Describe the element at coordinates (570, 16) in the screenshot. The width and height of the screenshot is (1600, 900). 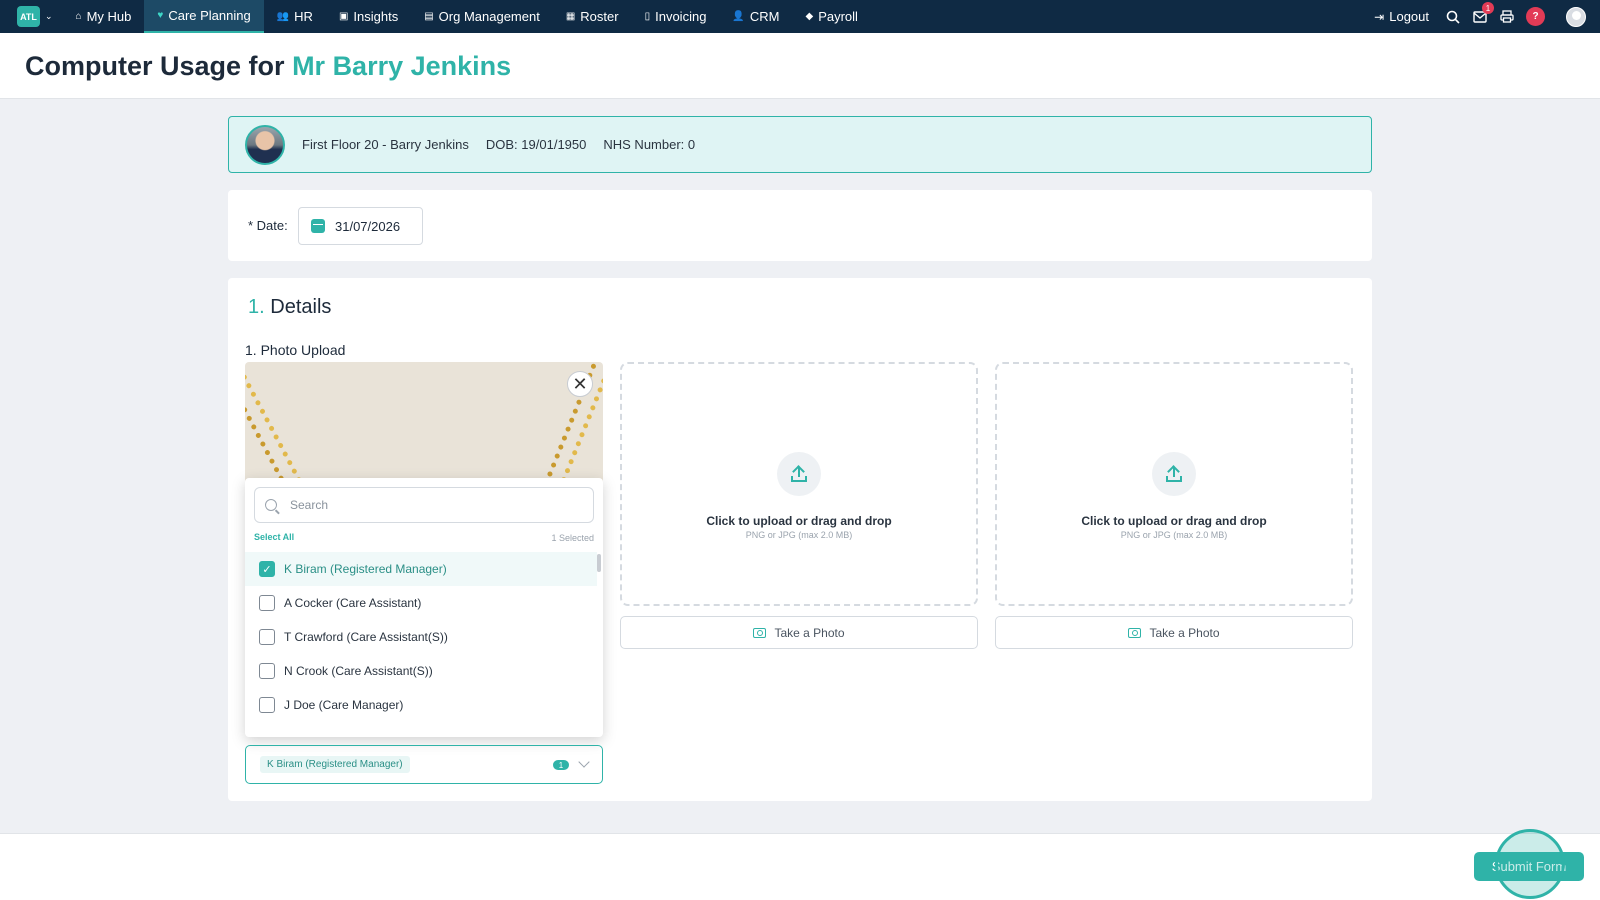
I see `calendar-icon: ▦` at that location.